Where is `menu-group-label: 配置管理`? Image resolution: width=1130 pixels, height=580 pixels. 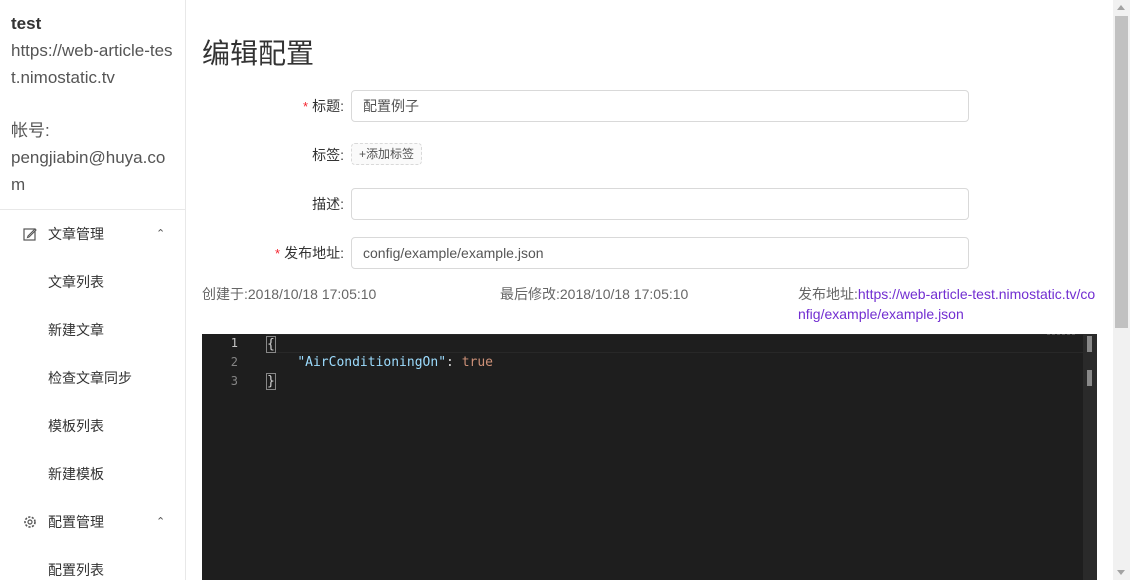 menu-group-label: 配置管理 is located at coordinates (76, 522).